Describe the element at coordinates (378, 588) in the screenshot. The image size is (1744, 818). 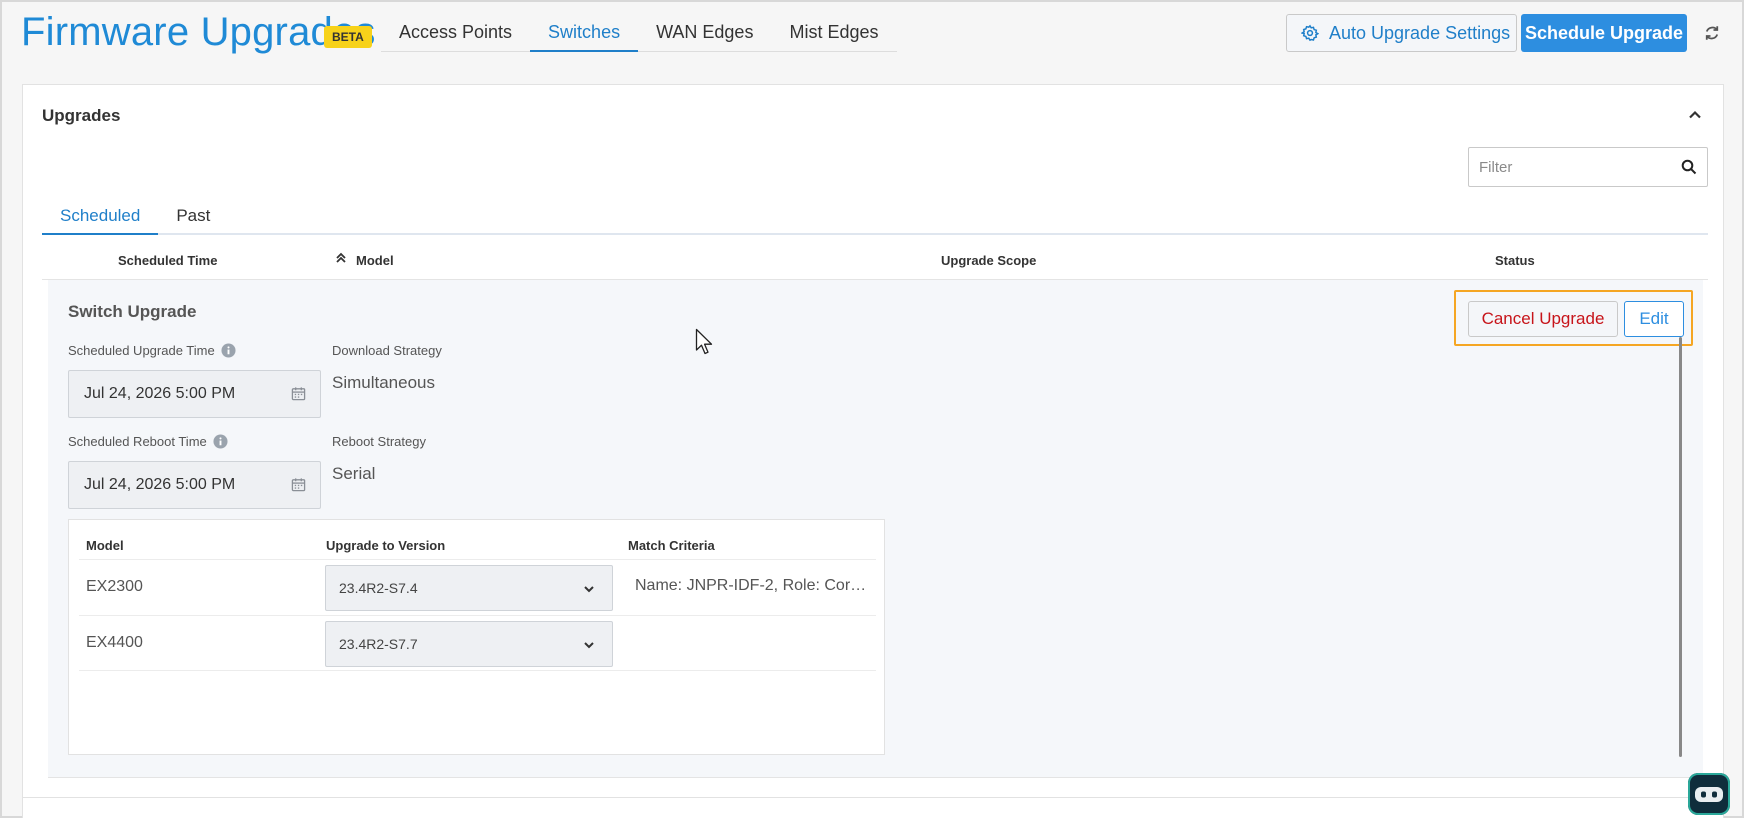
I see `version-select-value: 23.4R2-S7.4` at that location.